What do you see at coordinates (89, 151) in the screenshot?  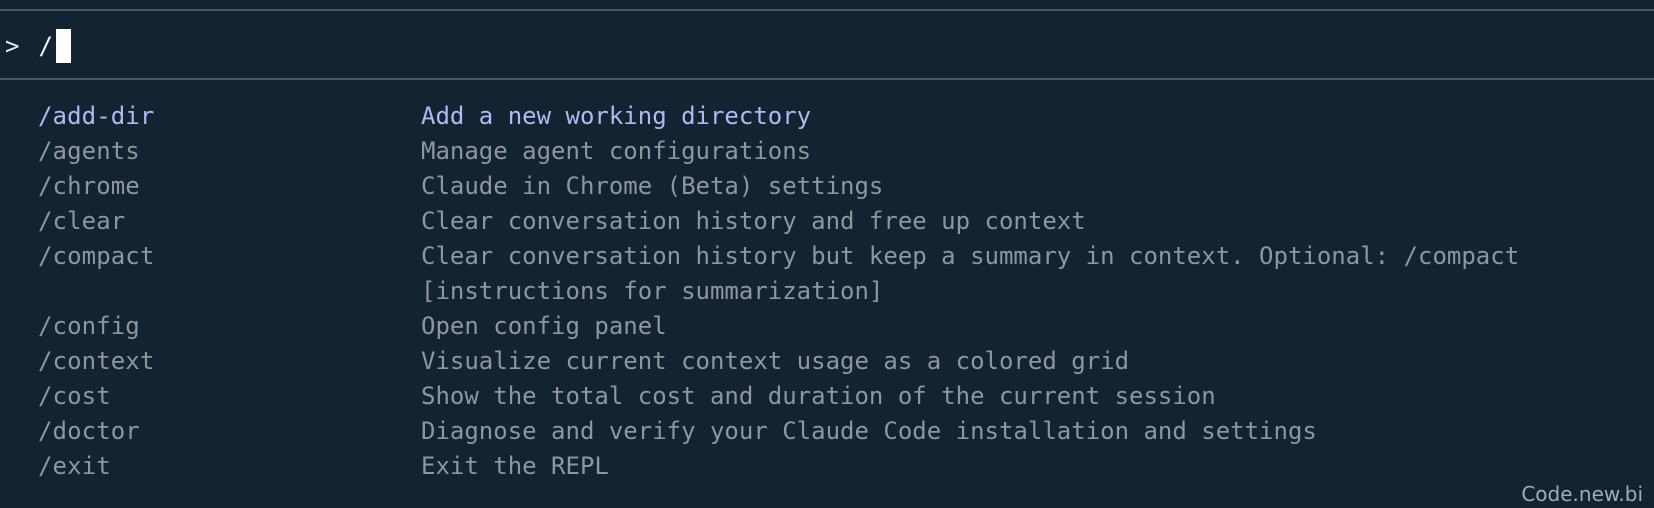 I see `command-name: /agents` at bounding box center [89, 151].